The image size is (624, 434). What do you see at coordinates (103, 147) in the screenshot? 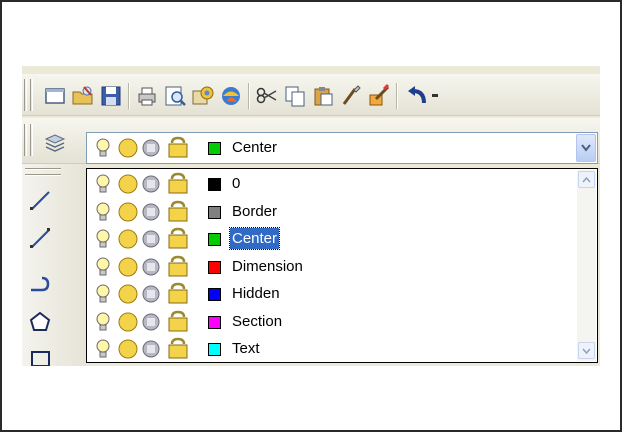
I see `lightbulb-icon` at bounding box center [103, 147].